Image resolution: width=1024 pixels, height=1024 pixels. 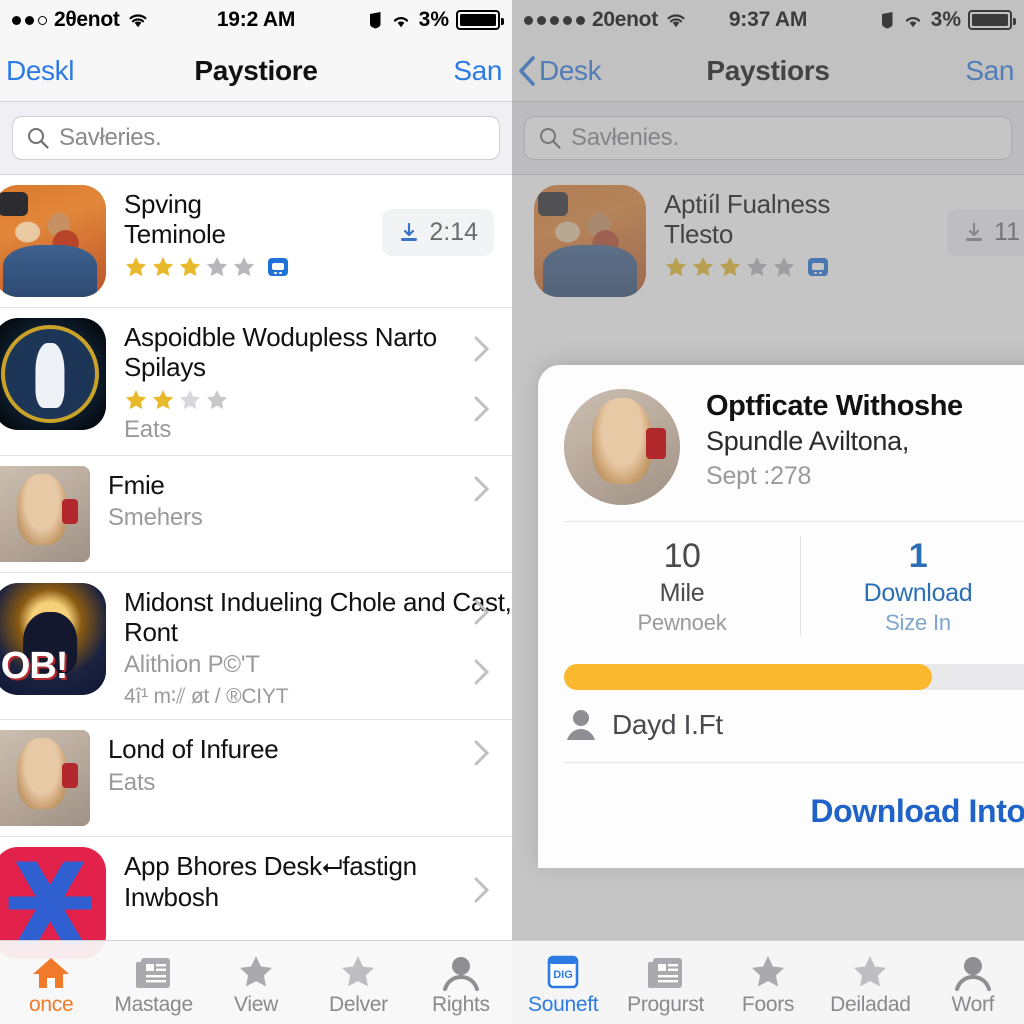 I want to click on tab-label: Worf, so click(x=973, y=1004).